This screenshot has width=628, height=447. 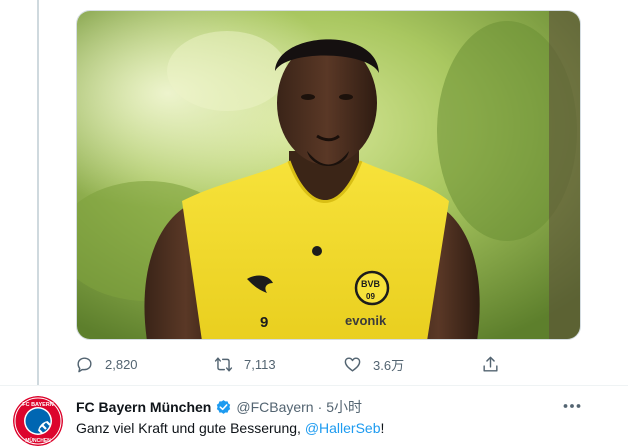 What do you see at coordinates (371, 284) in the screenshot?
I see `crest-text: BVB` at bounding box center [371, 284].